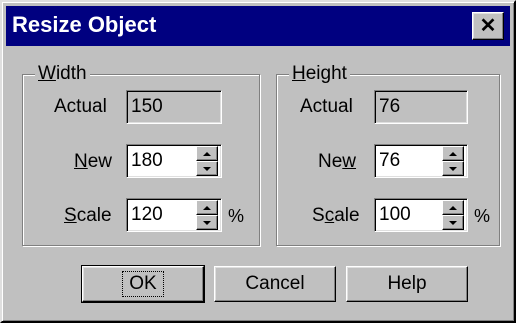 The height and width of the screenshot is (323, 516). What do you see at coordinates (421, 107) in the screenshot?
I see `height-actual-field: 76` at bounding box center [421, 107].